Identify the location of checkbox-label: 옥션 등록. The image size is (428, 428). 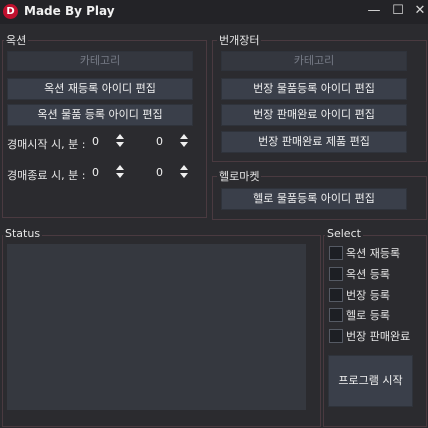
(368, 274).